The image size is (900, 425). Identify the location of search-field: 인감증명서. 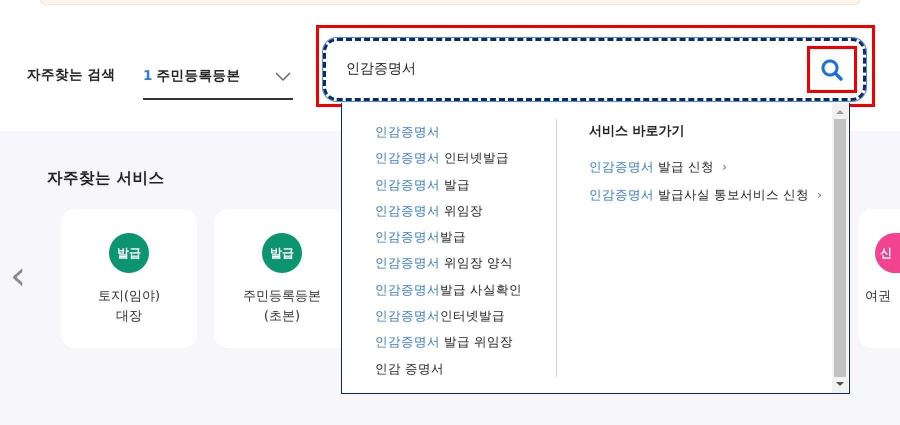
(594, 69).